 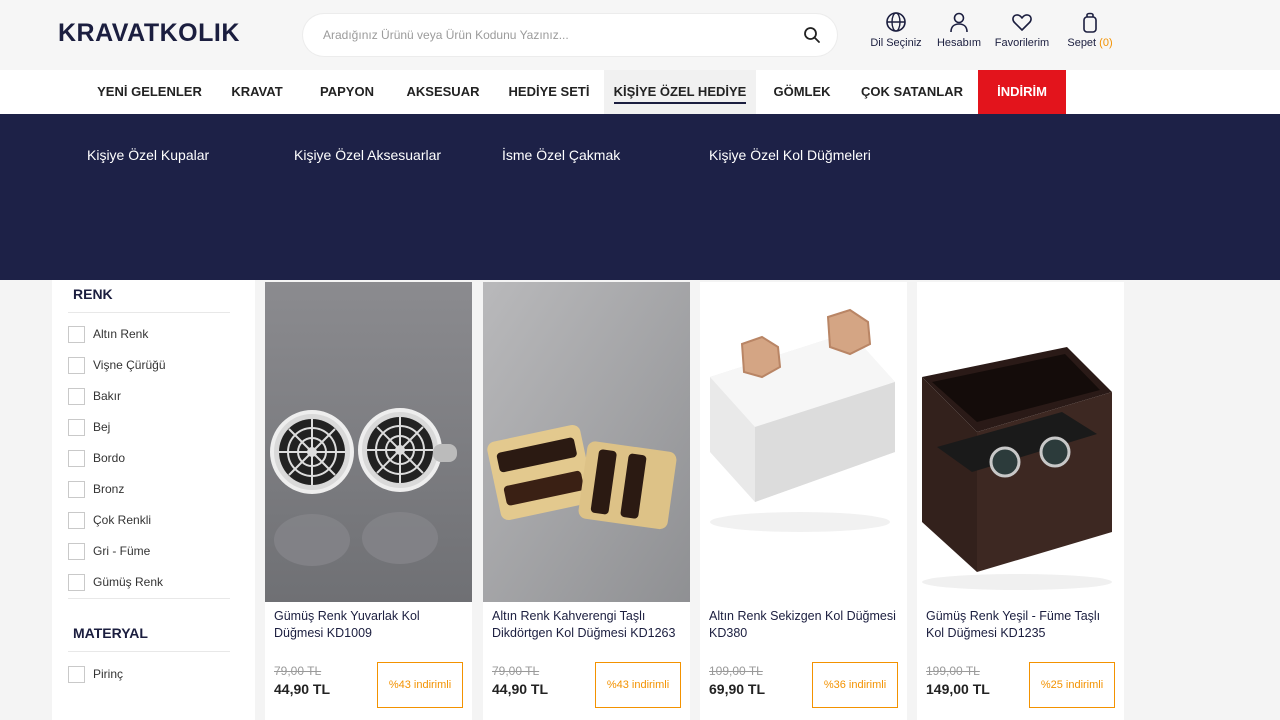 What do you see at coordinates (958, 689) in the screenshot?
I see `product-price: 149,00 TL` at bounding box center [958, 689].